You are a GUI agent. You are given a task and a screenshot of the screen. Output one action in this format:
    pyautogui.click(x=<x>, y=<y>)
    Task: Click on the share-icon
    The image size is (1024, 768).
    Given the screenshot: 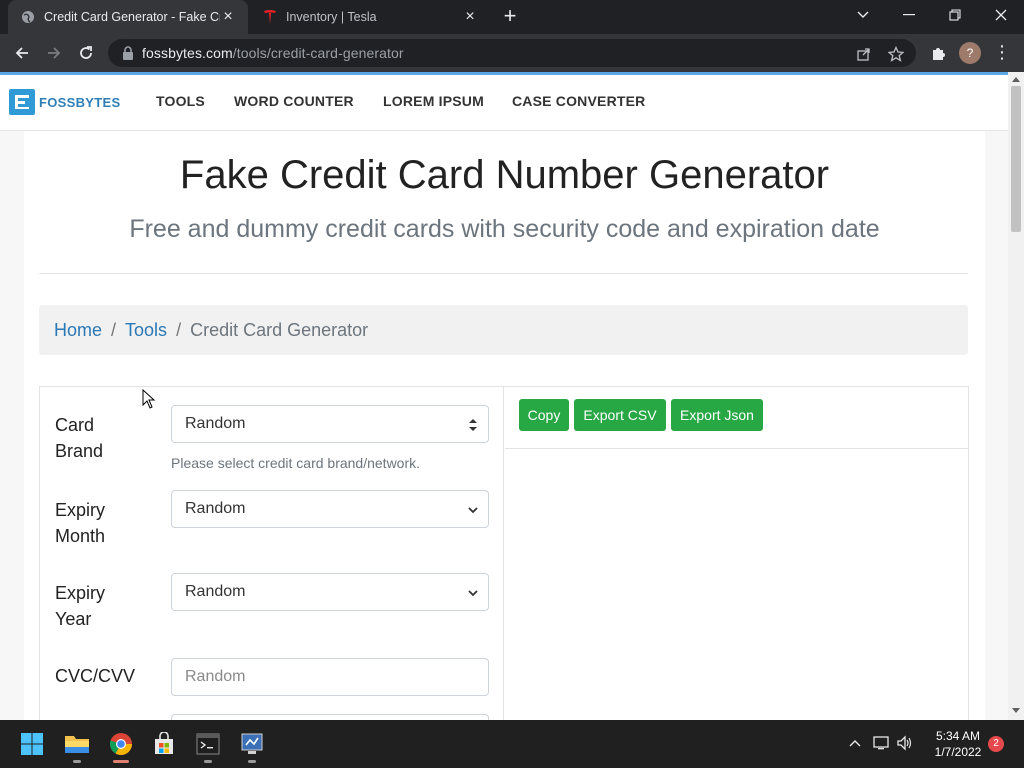 What is the action you would take?
    pyautogui.click(x=864, y=54)
    